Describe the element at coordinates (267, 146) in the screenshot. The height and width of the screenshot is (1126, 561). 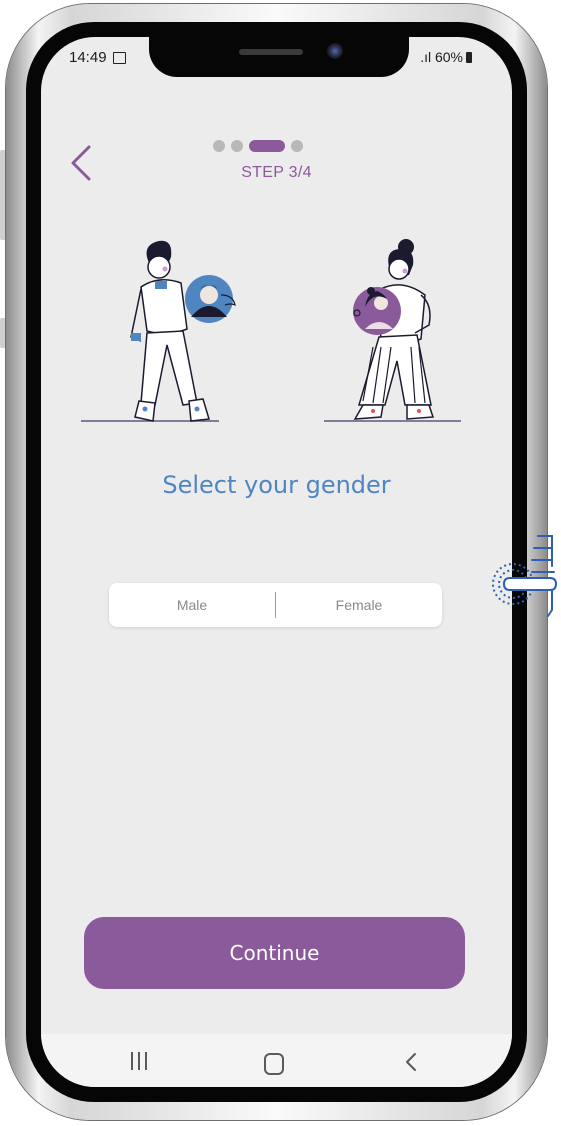
I see `progress-dot-3-active` at that location.